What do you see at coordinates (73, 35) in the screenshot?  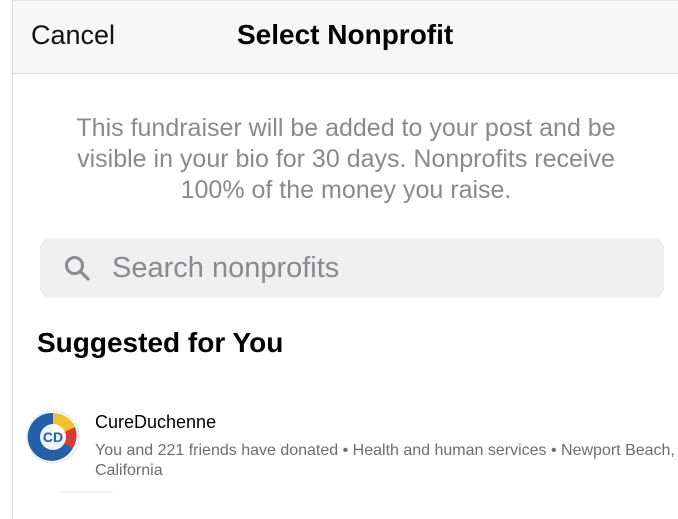 I see `cancel-button: Cancel` at bounding box center [73, 35].